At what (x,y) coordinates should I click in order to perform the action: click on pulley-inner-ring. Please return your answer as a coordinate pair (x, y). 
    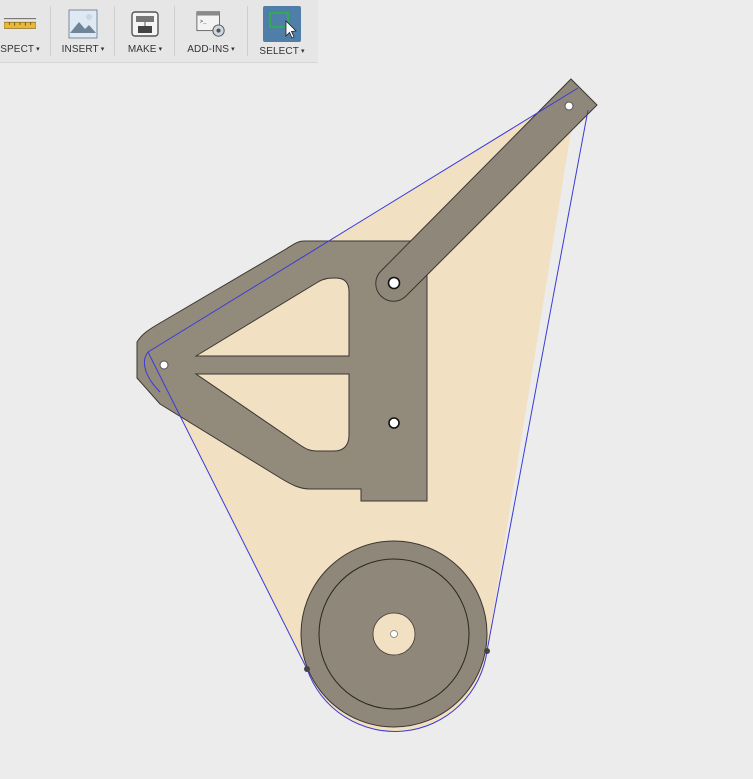
    Looking at the image, I should click on (394, 634).